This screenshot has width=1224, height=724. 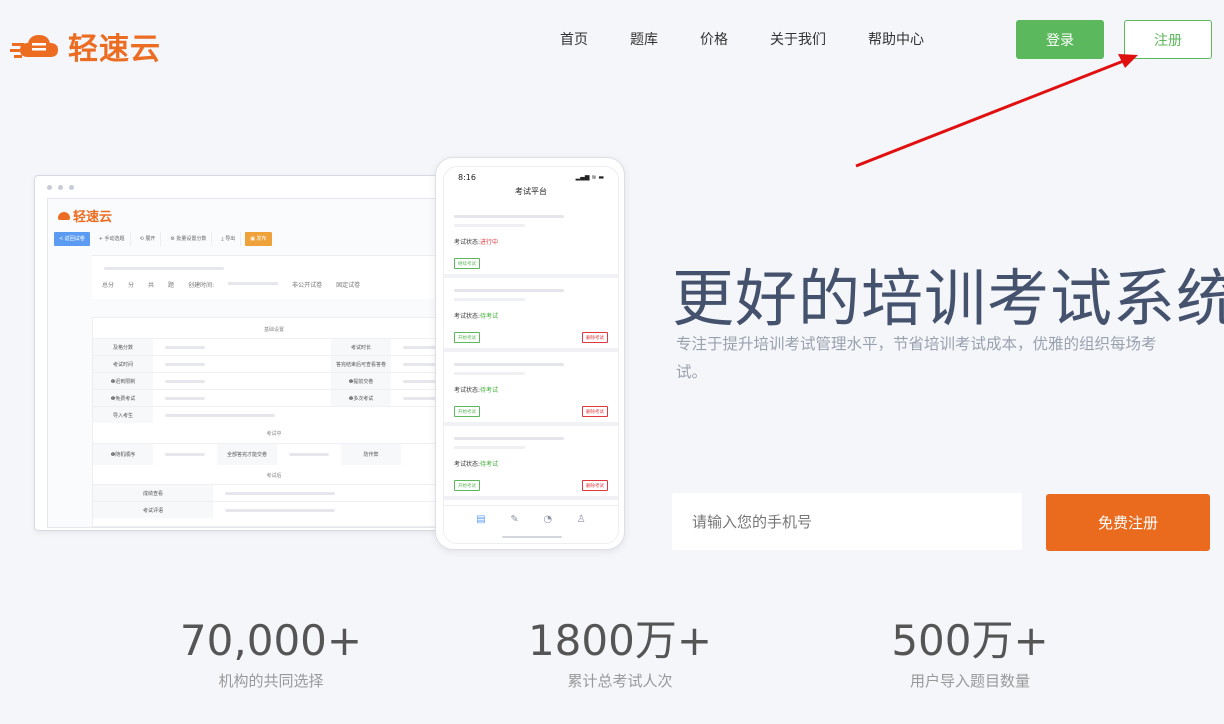 I want to click on phone-time: 8:16, so click(x=467, y=177).